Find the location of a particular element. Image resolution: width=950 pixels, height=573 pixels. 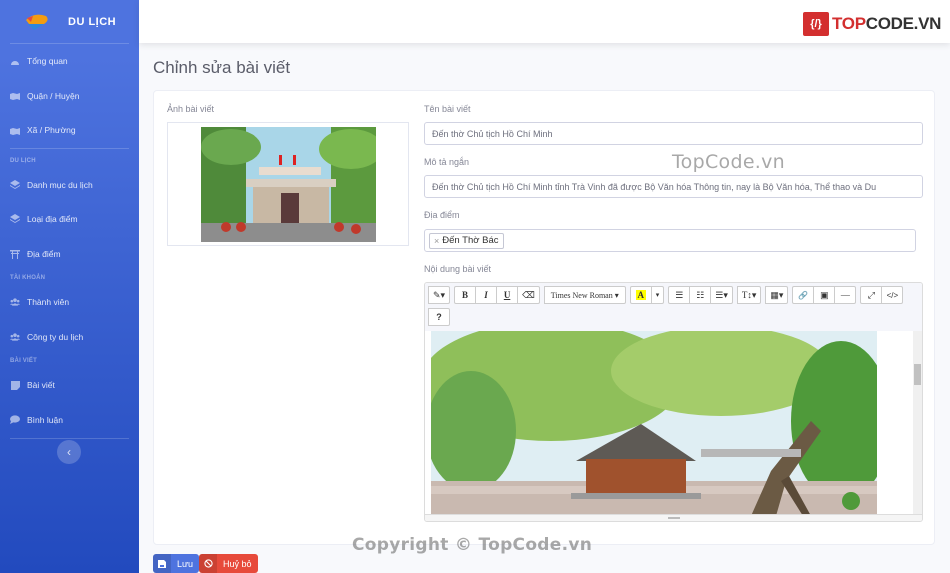

horizontal-rule-button: — is located at coordinates (845, 295).